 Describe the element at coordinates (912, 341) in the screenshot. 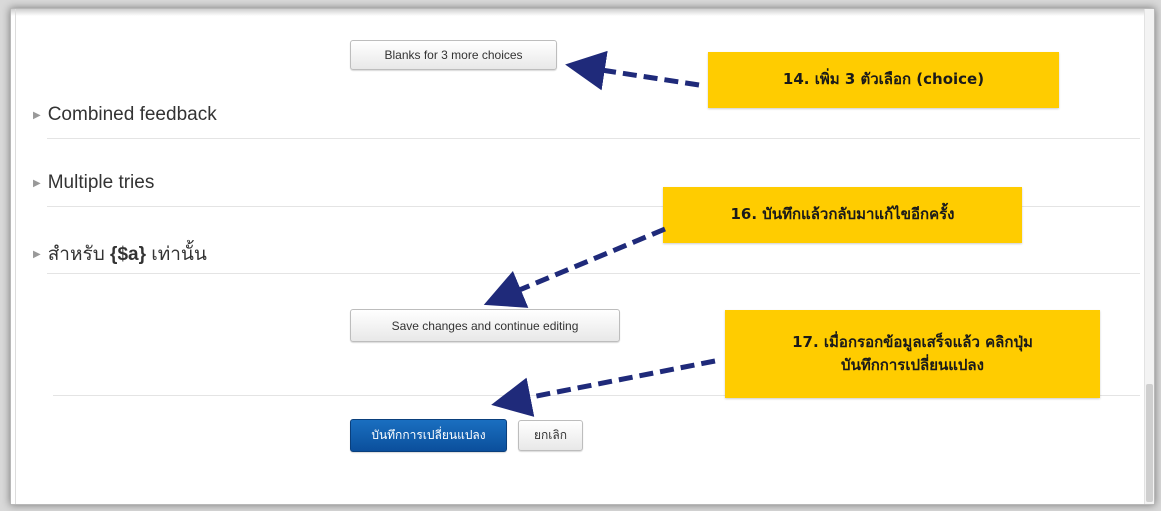

I see `callout-step-17-line1: 17. เมื่อกรอกข้อมูลเสร็จแล้ว คลิกปุ่ม` at that location.